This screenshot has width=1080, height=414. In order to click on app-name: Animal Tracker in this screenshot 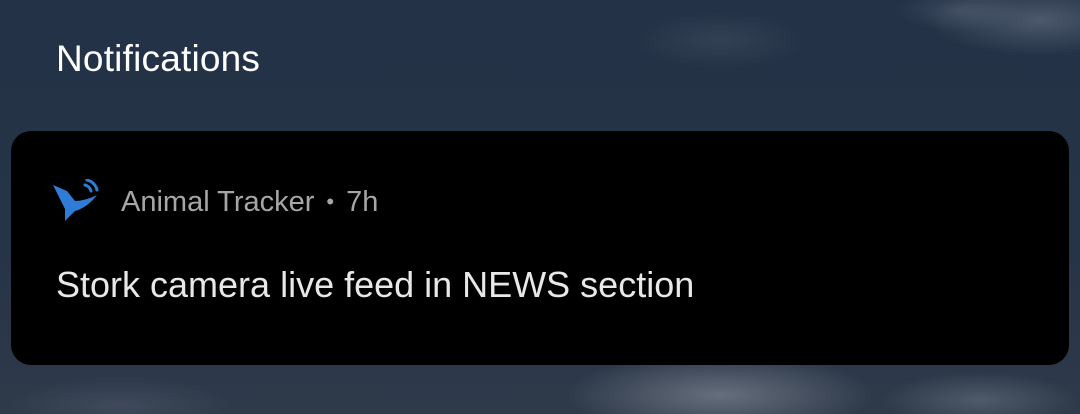, I will do `click(218, 201)`.